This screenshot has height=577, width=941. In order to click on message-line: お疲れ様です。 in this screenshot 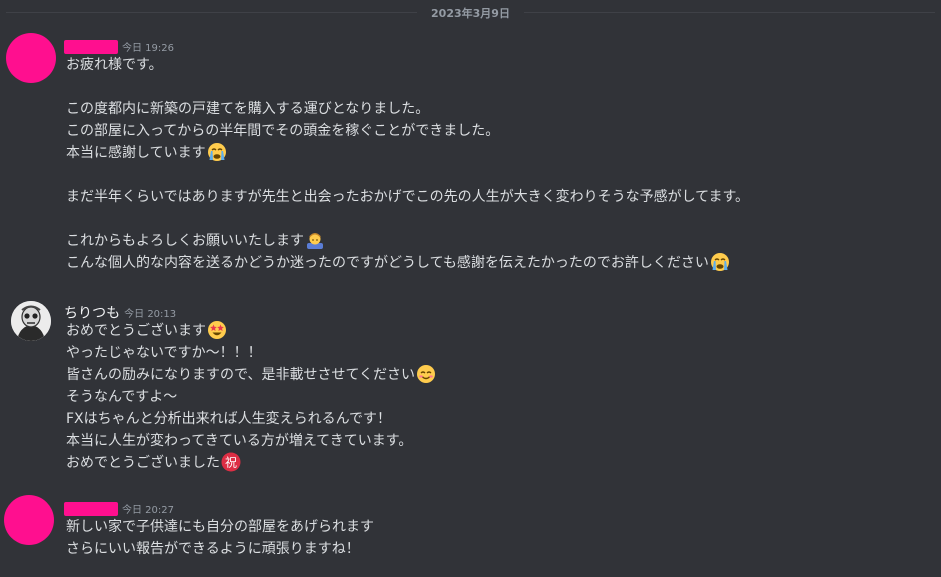, I will do `click(114, 65)`.